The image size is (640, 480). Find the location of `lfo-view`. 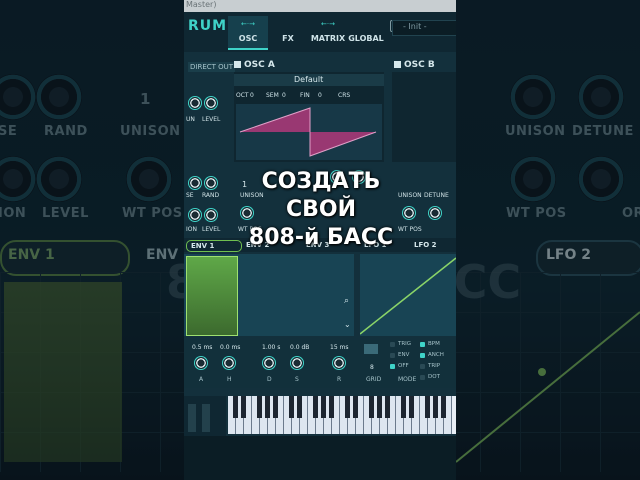

lfo-view is located at coordinates (407, 295).